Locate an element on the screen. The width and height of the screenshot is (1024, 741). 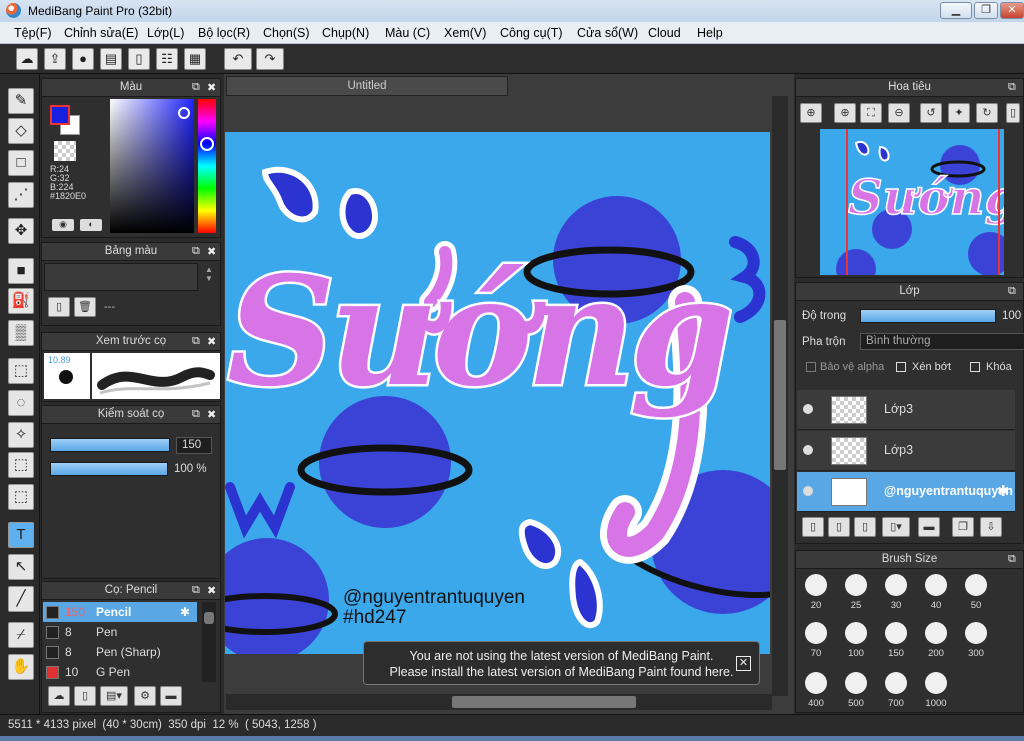
message-icon: ▤ is located at coordinates (111, 59).